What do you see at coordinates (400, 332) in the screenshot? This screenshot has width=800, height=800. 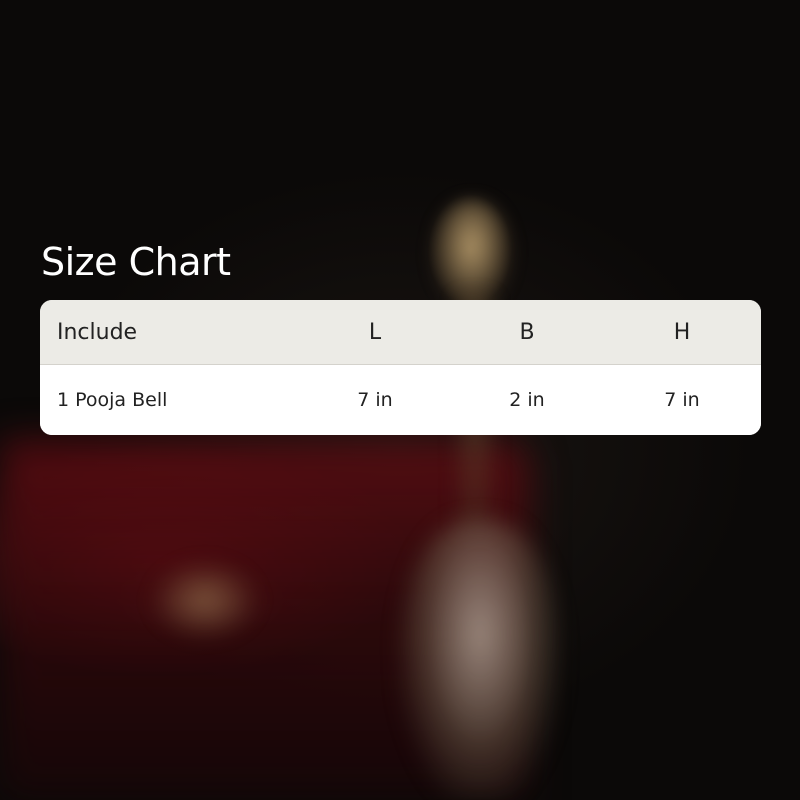 I see `table-header-row: Include L B H` at bounding box center [400, 332].